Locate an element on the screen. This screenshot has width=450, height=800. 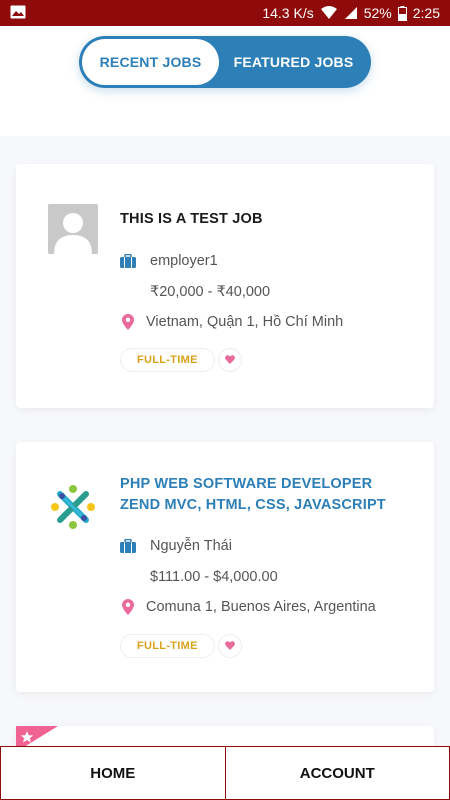
location-text: Comuna 1, Buenos Aires, Argentina is located at coordinates (261, 607).